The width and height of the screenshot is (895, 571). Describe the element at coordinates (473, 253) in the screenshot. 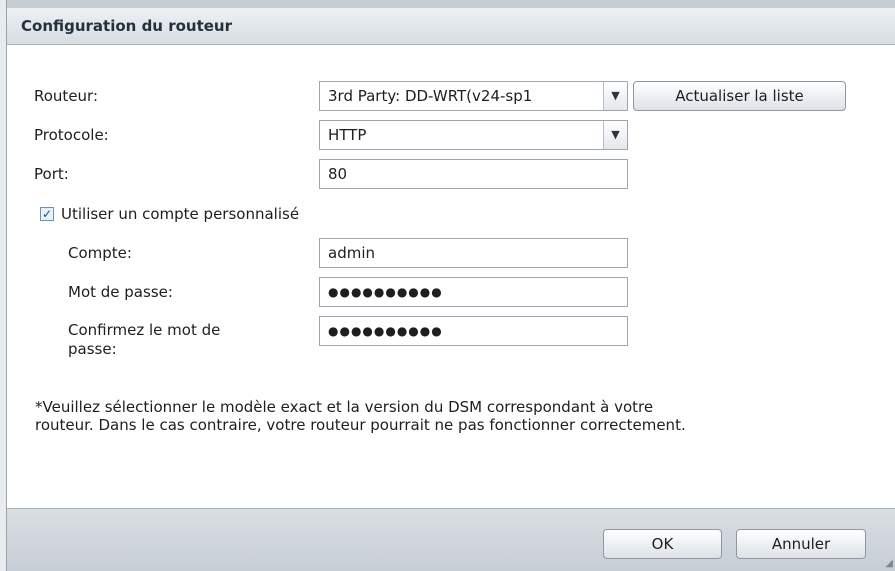

I see `account-input: admin` at that location.